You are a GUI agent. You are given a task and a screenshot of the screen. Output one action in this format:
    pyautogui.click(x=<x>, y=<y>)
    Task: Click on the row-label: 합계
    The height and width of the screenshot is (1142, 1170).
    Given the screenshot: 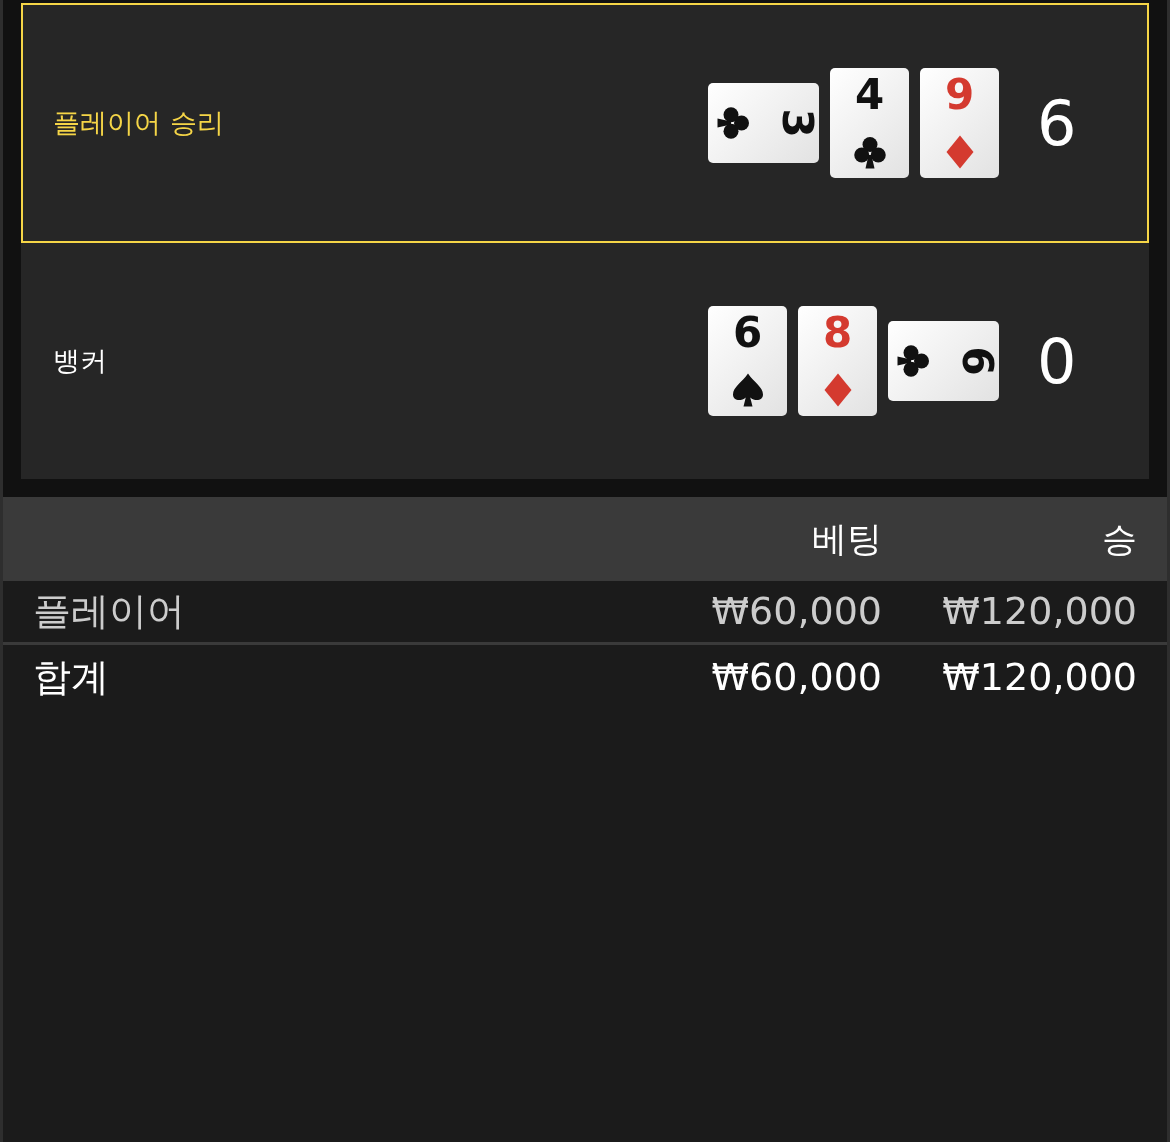 What is the action you would take?
    pyautogui.click(x=71, y=676)
    